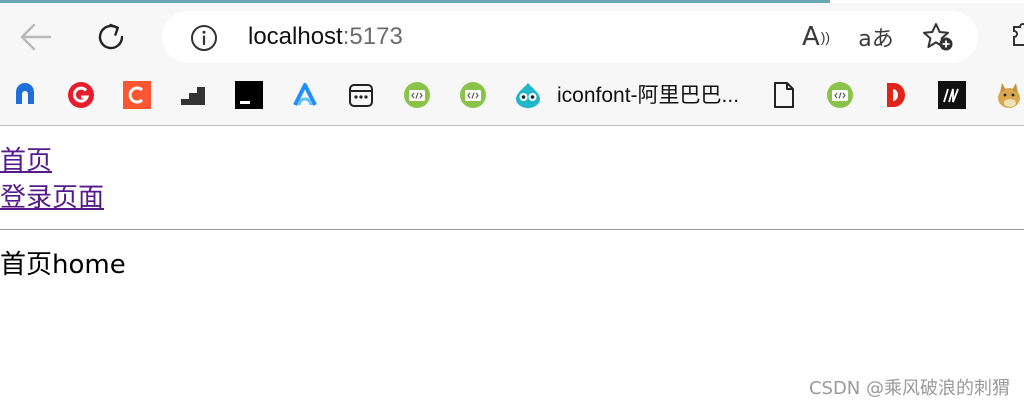  I want to click on terminal-icon, so click(249, 95).